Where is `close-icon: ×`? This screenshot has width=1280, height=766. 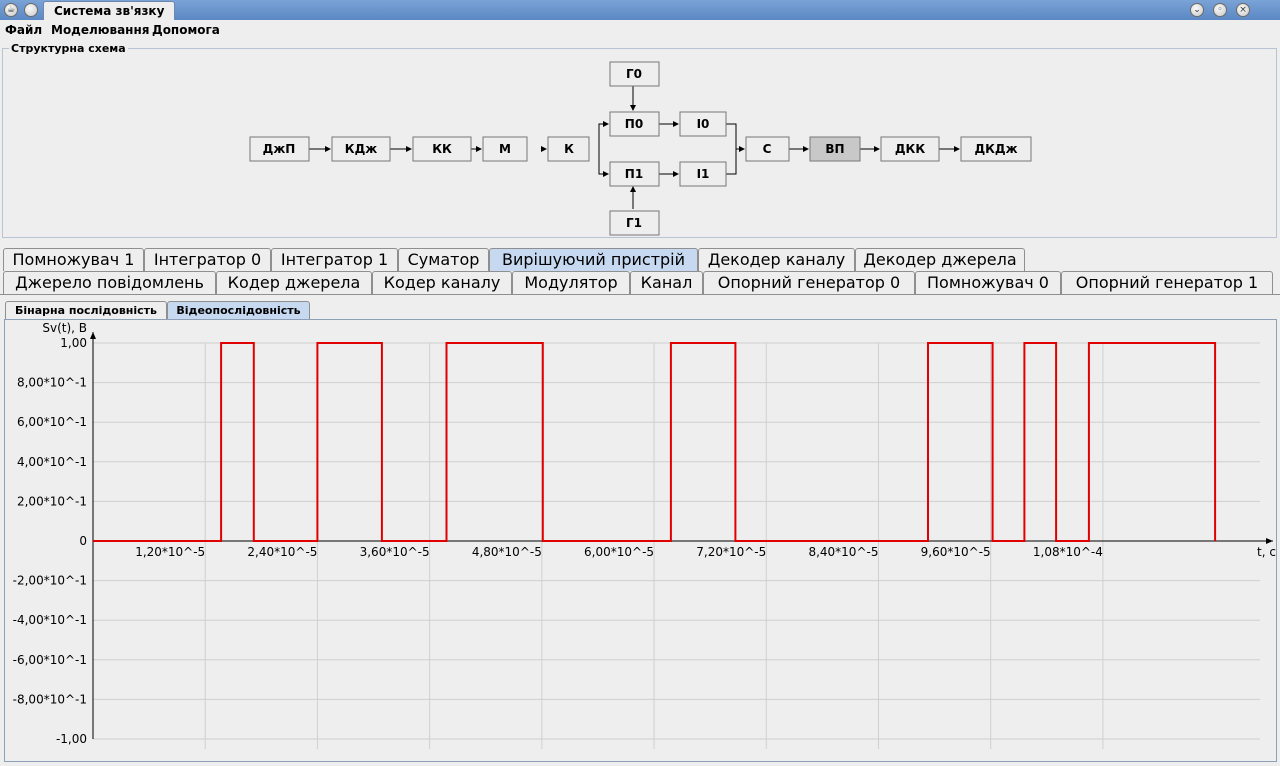 close-icon: × is located at coordinates (1243, 10).